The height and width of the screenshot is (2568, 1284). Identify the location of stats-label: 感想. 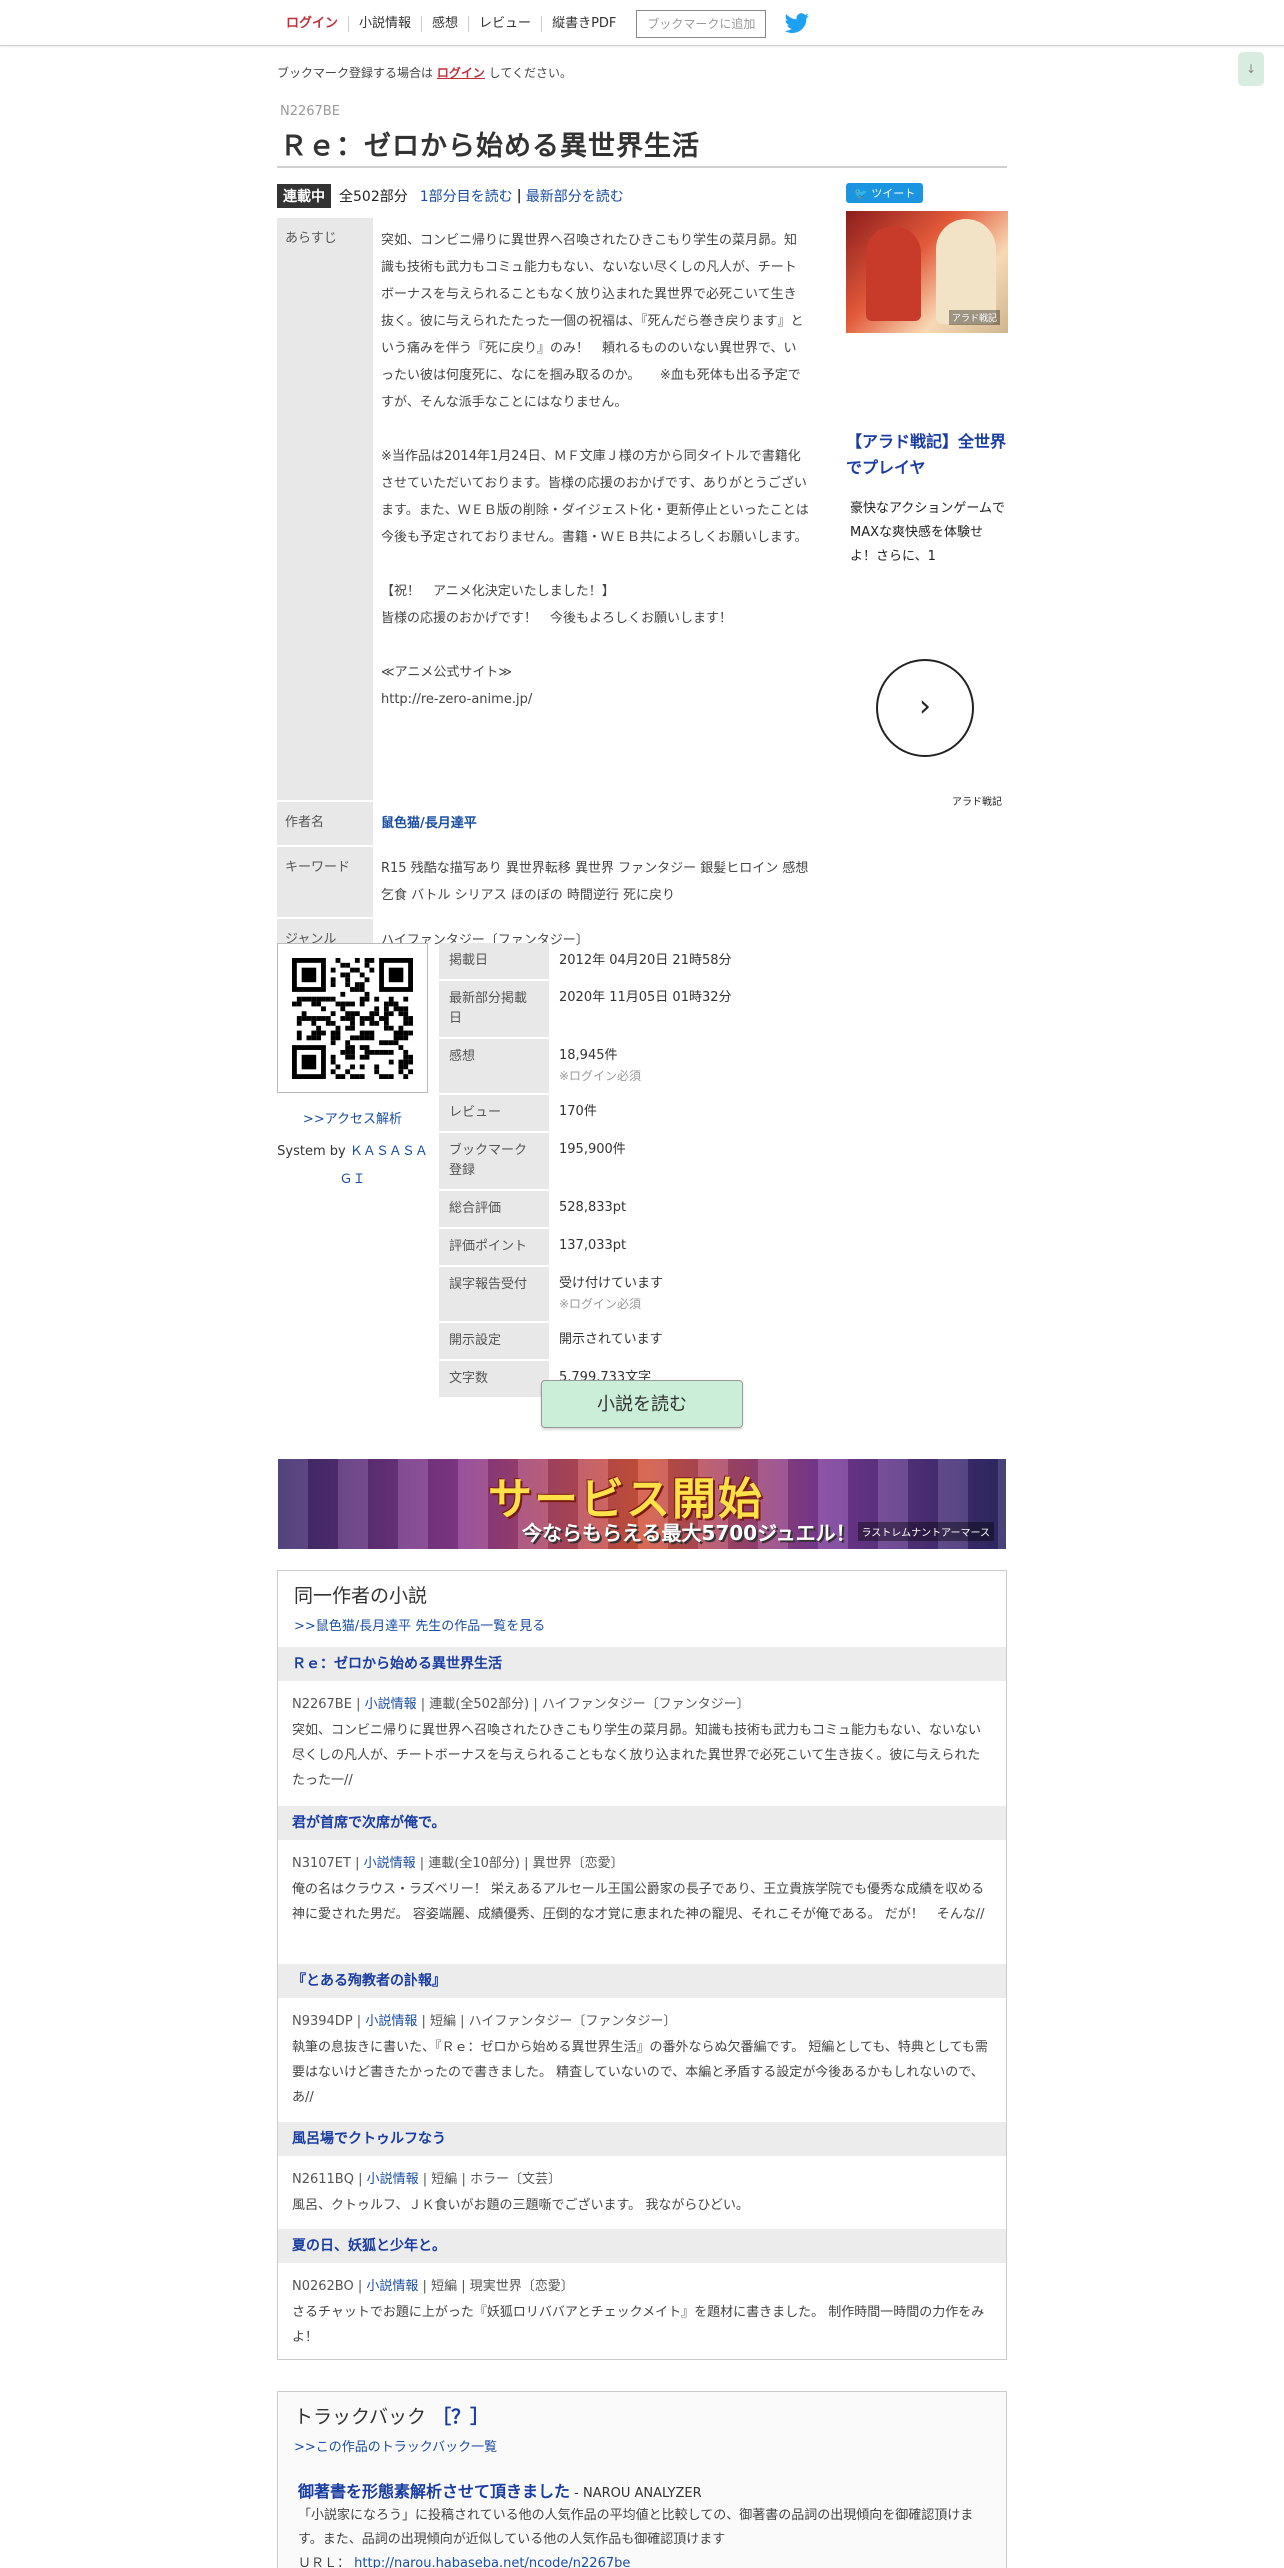
(494, 1066).